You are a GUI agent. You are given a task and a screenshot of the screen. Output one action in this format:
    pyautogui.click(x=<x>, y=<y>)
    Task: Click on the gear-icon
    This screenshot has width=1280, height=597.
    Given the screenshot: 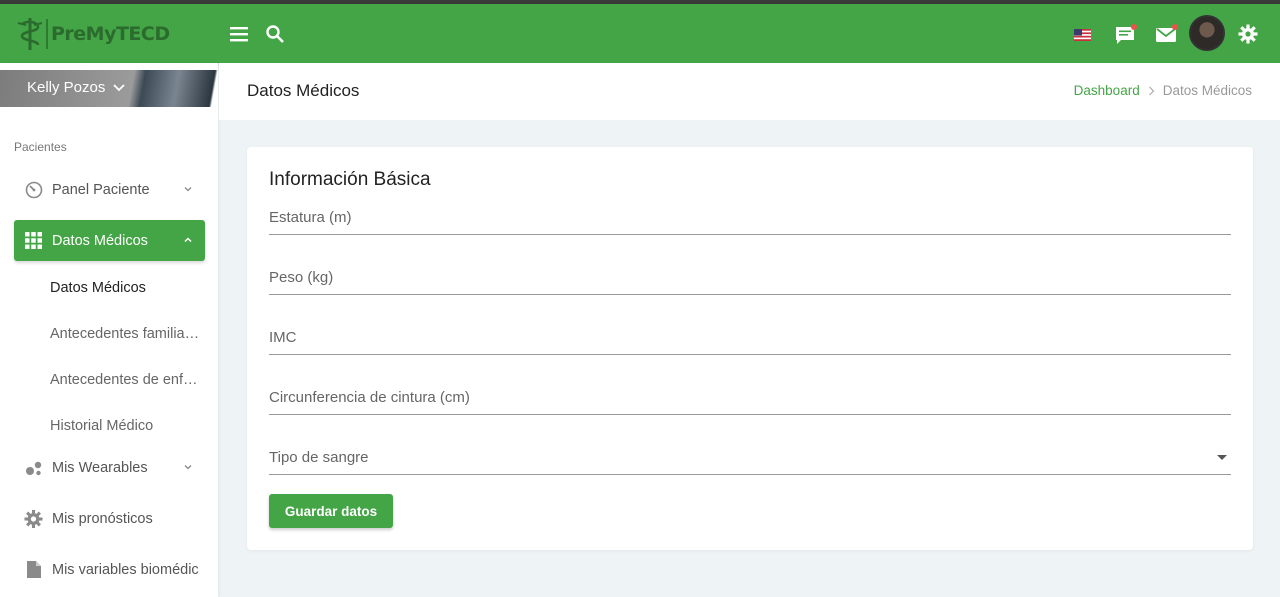 What is the action you would take?
    pyautogui.click(x=33, y=518)
    